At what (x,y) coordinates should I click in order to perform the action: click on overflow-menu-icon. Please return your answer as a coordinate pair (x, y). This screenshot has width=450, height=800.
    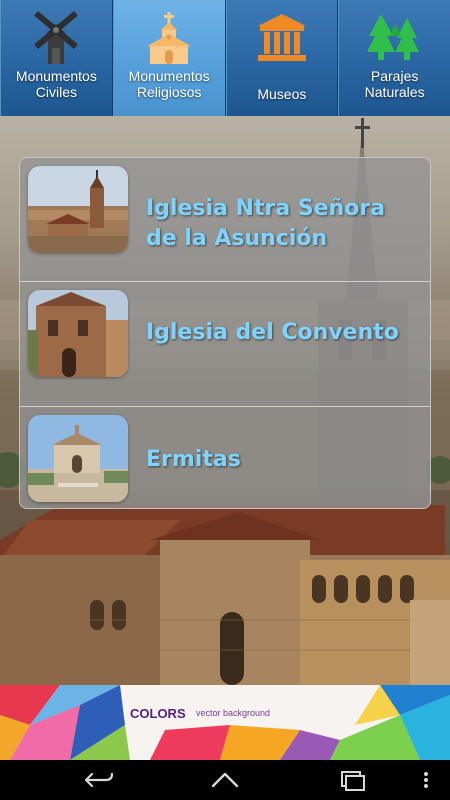
    Looking at the image, I should click on (426, 780).